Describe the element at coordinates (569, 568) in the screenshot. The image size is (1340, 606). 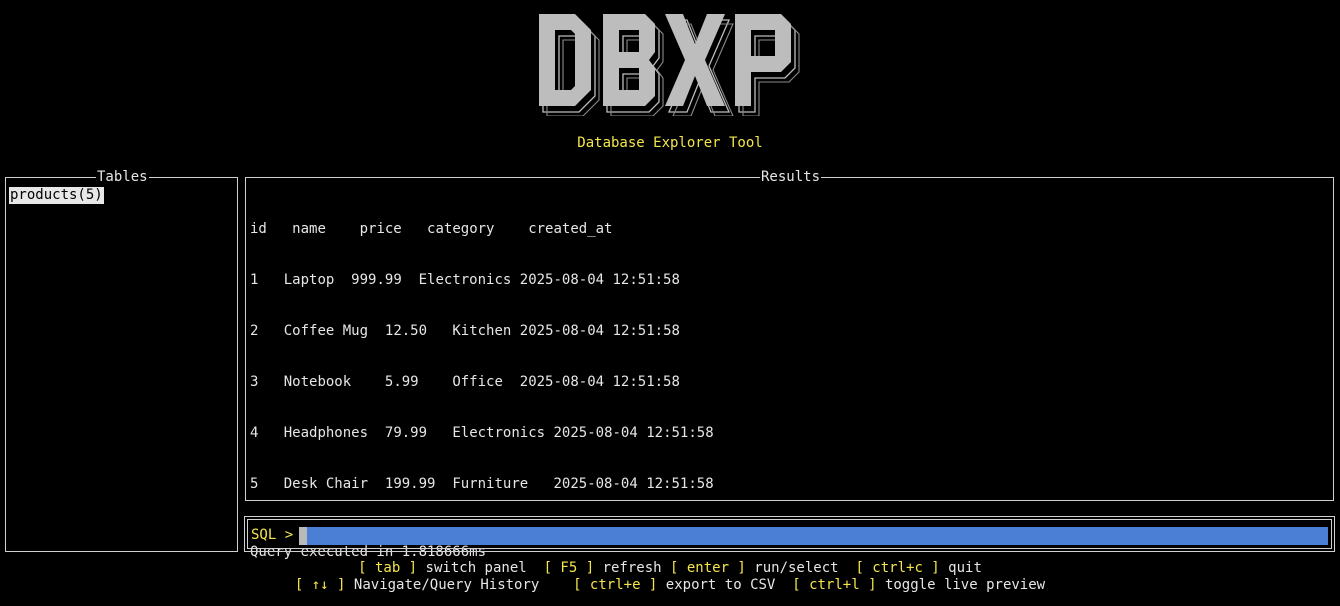
I see `key-f5: [ F5 ]` at that location.